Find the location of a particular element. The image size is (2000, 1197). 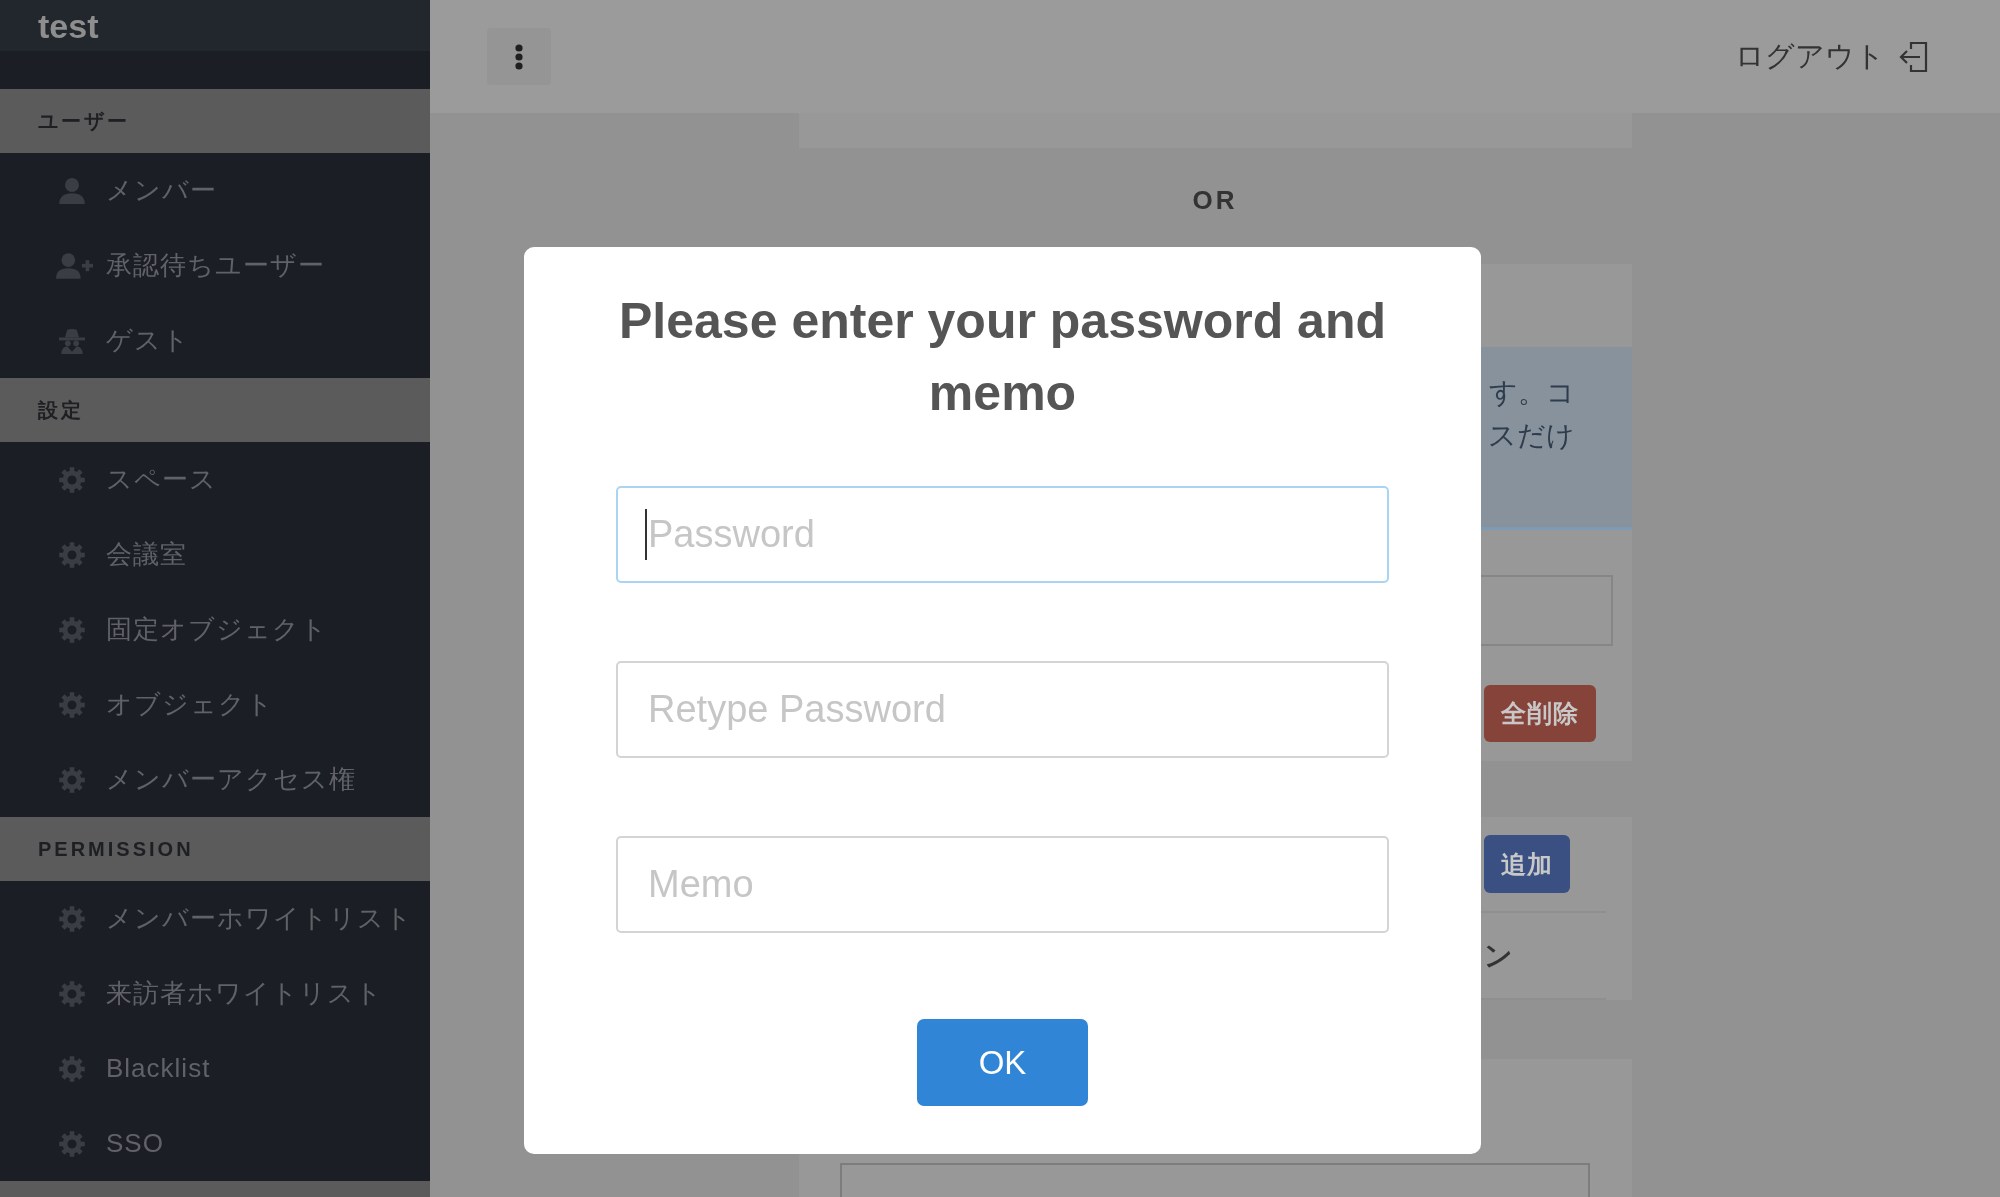

notice-text: す。コ is located at coordinates (1531, 393).